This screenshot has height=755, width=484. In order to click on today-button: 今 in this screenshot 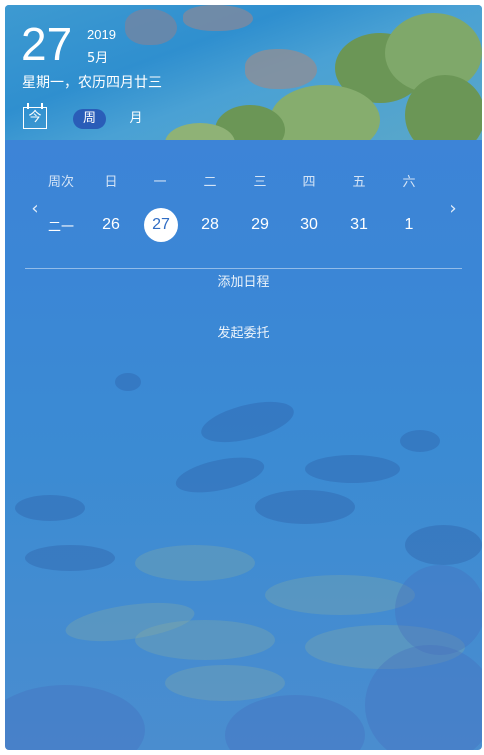, I will do `click(35, 116)`.